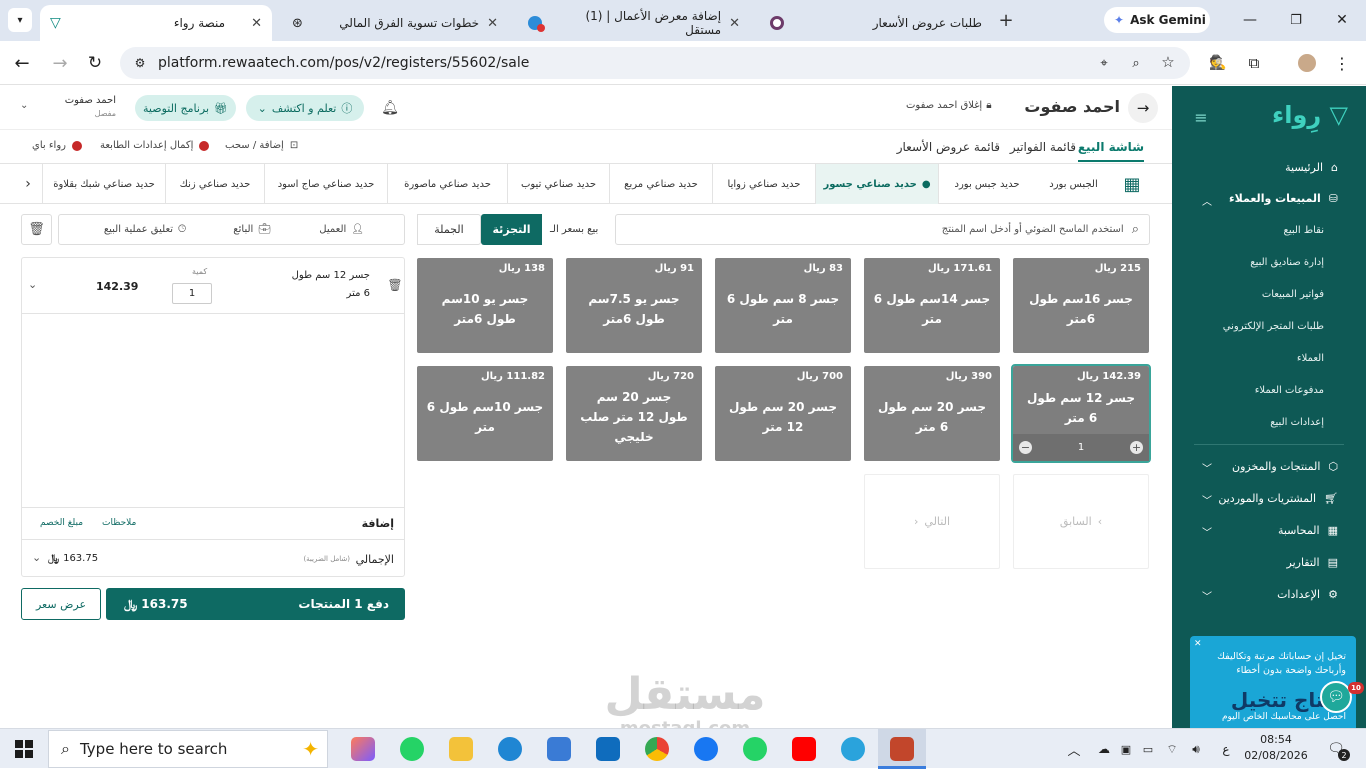 Image resolution: width=1366 pixels, height=769 pixels. Describe the element at coordinates (188, 749) in the screenshot. I see `taskbar-search-input: ⌕ Type here to search ✦` at that location.